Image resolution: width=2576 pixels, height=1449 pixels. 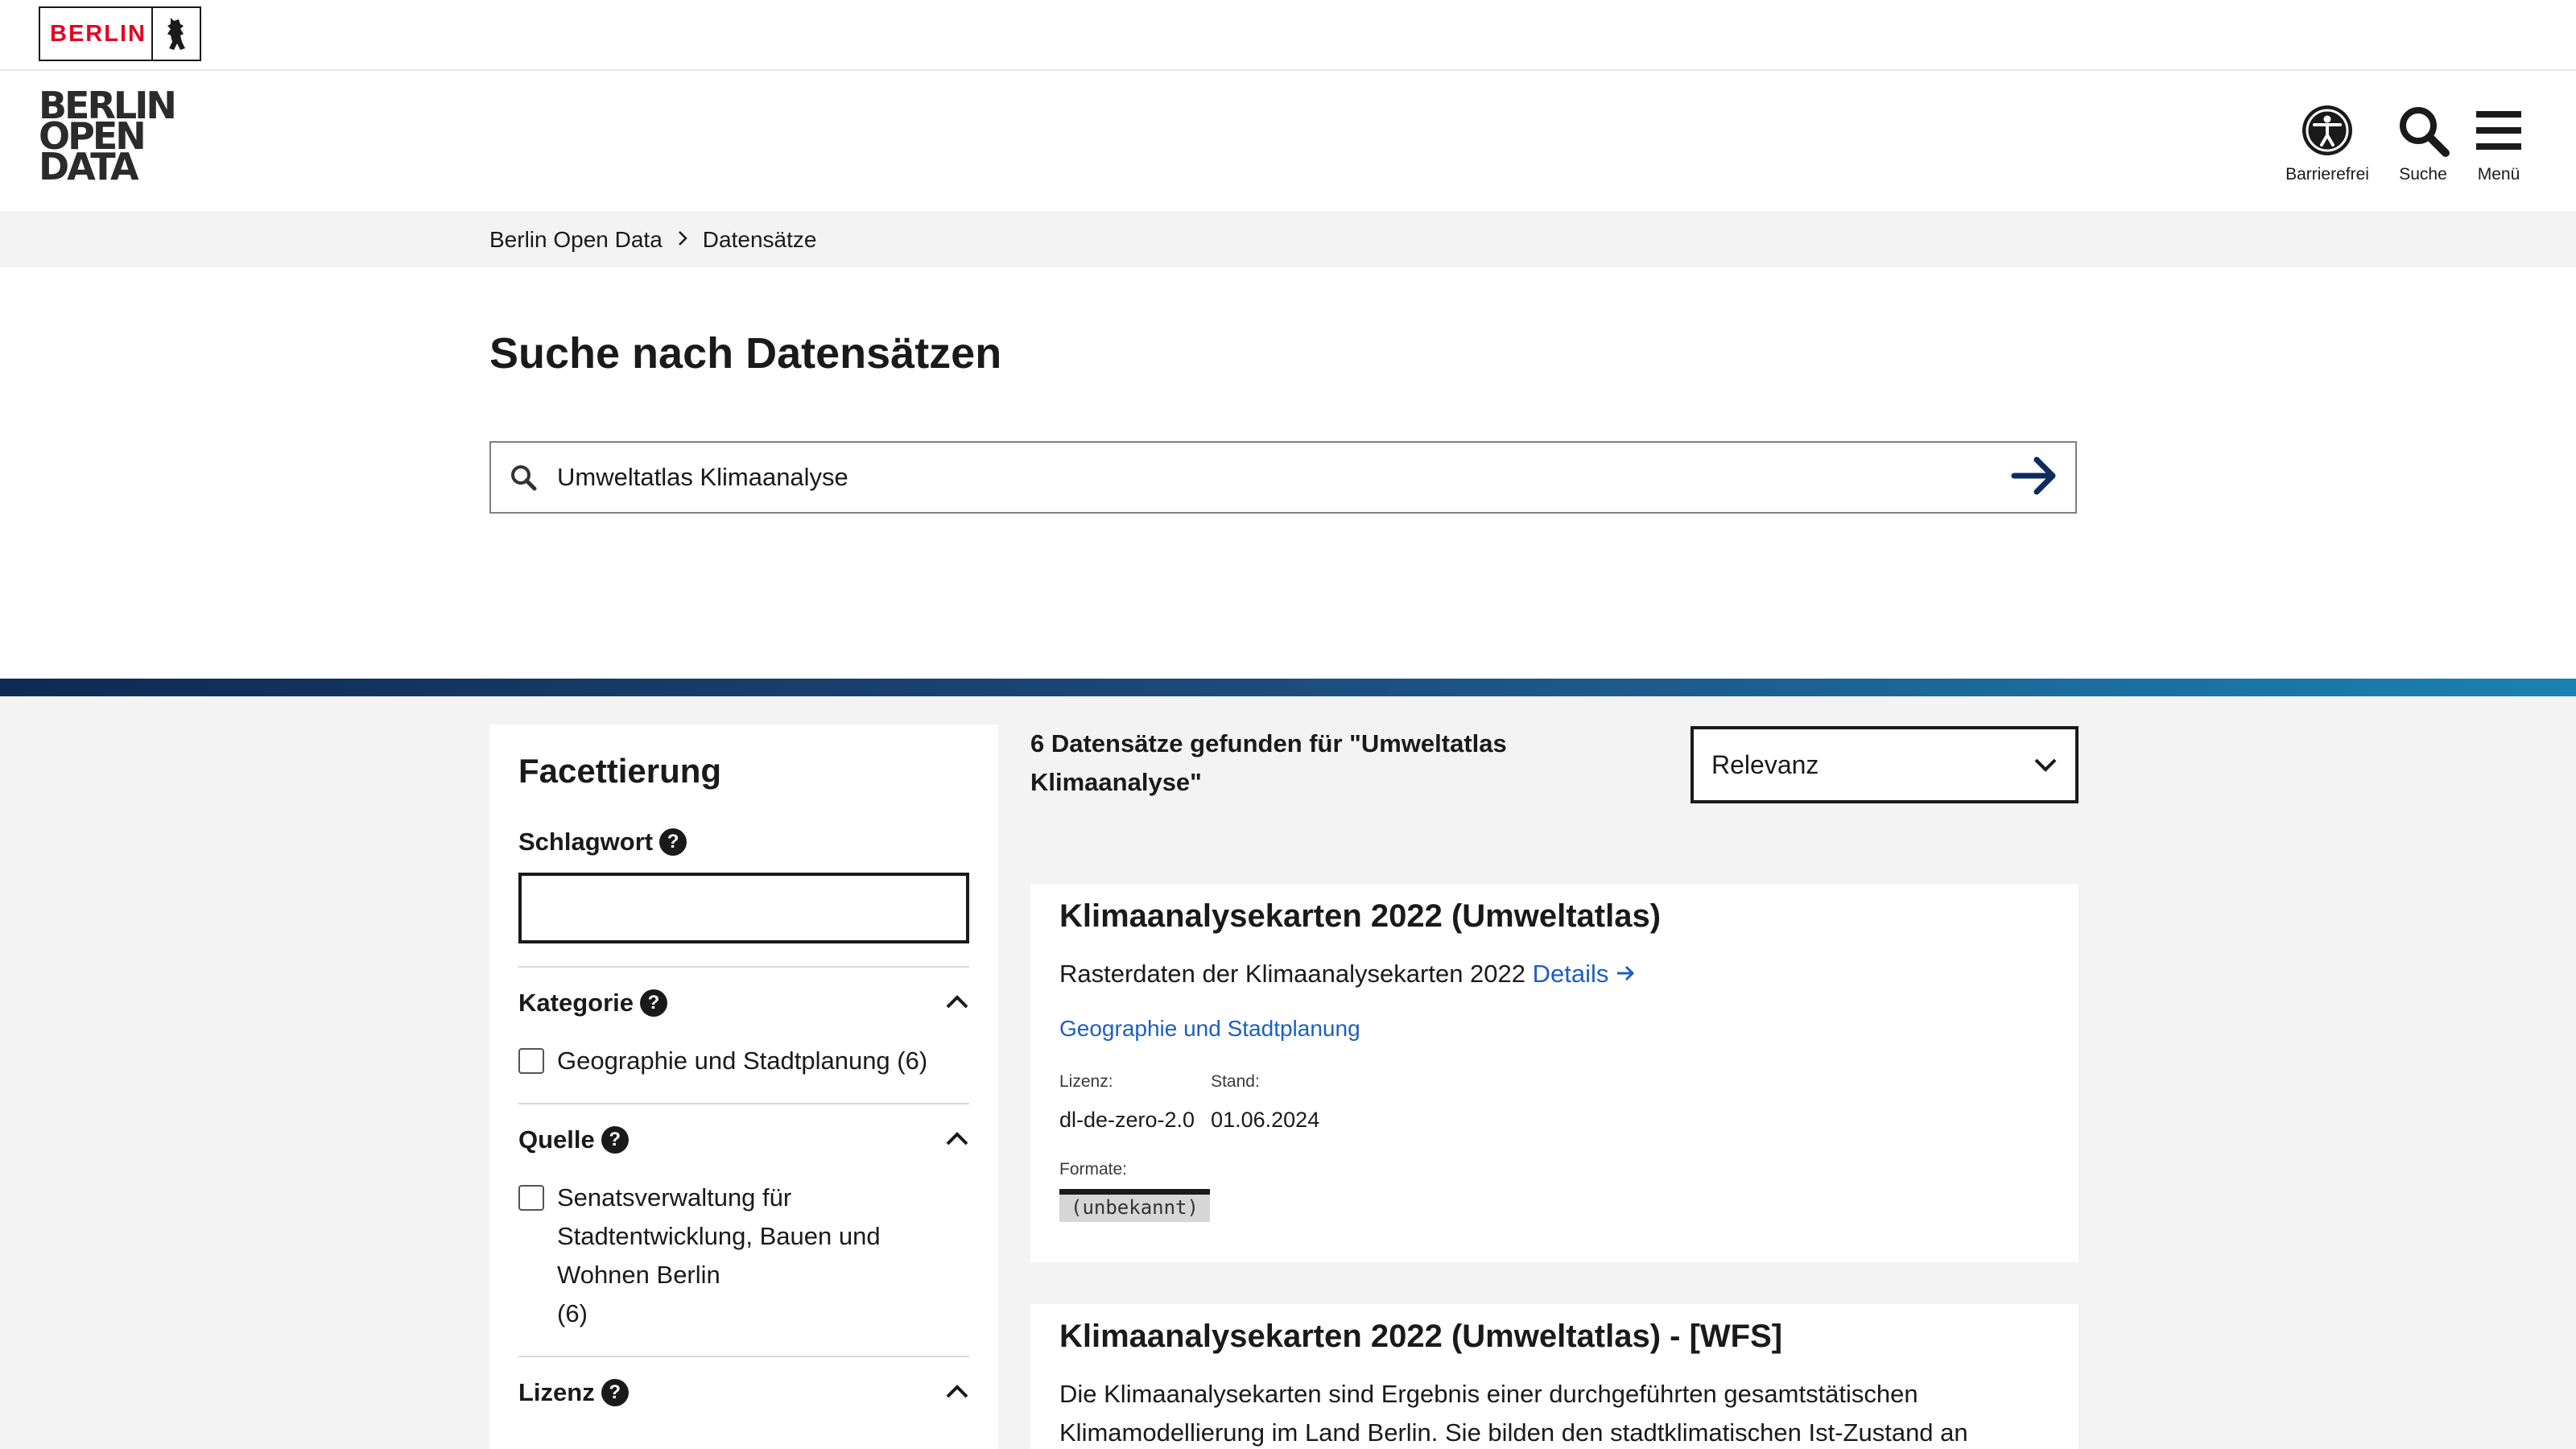 What do you see at coordinates (2423, 132) in the screenshot?
I see `search-icon` at bounding box center [2423, 132].